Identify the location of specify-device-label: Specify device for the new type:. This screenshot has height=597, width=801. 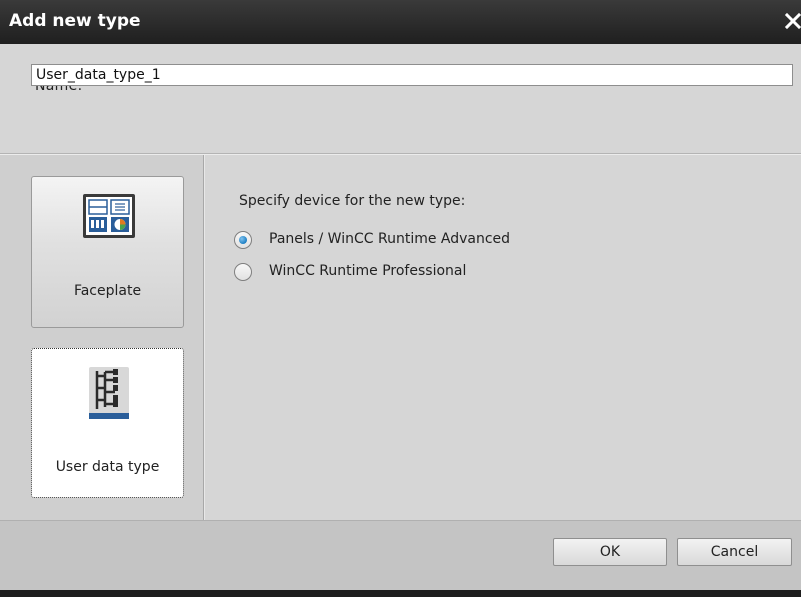
(352, 201).